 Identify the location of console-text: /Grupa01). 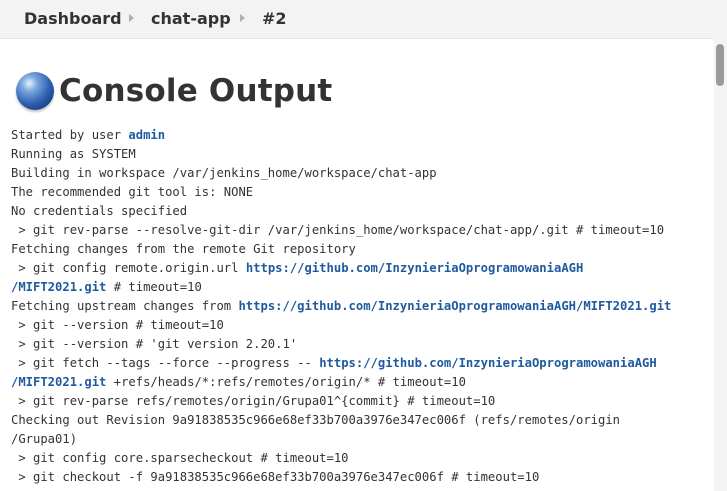
(44, 439).